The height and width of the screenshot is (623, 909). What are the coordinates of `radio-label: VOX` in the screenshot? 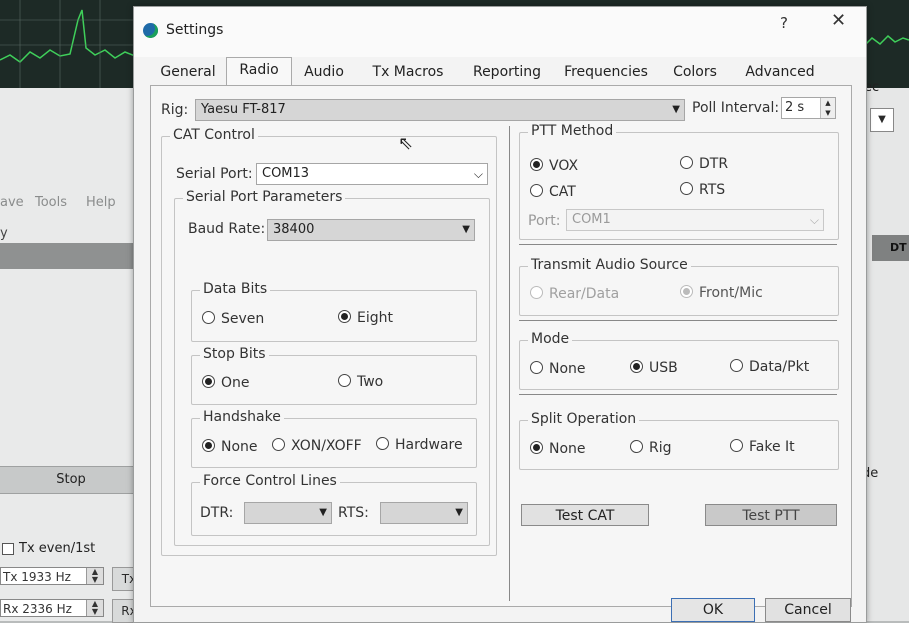 It's located at (564, 166).